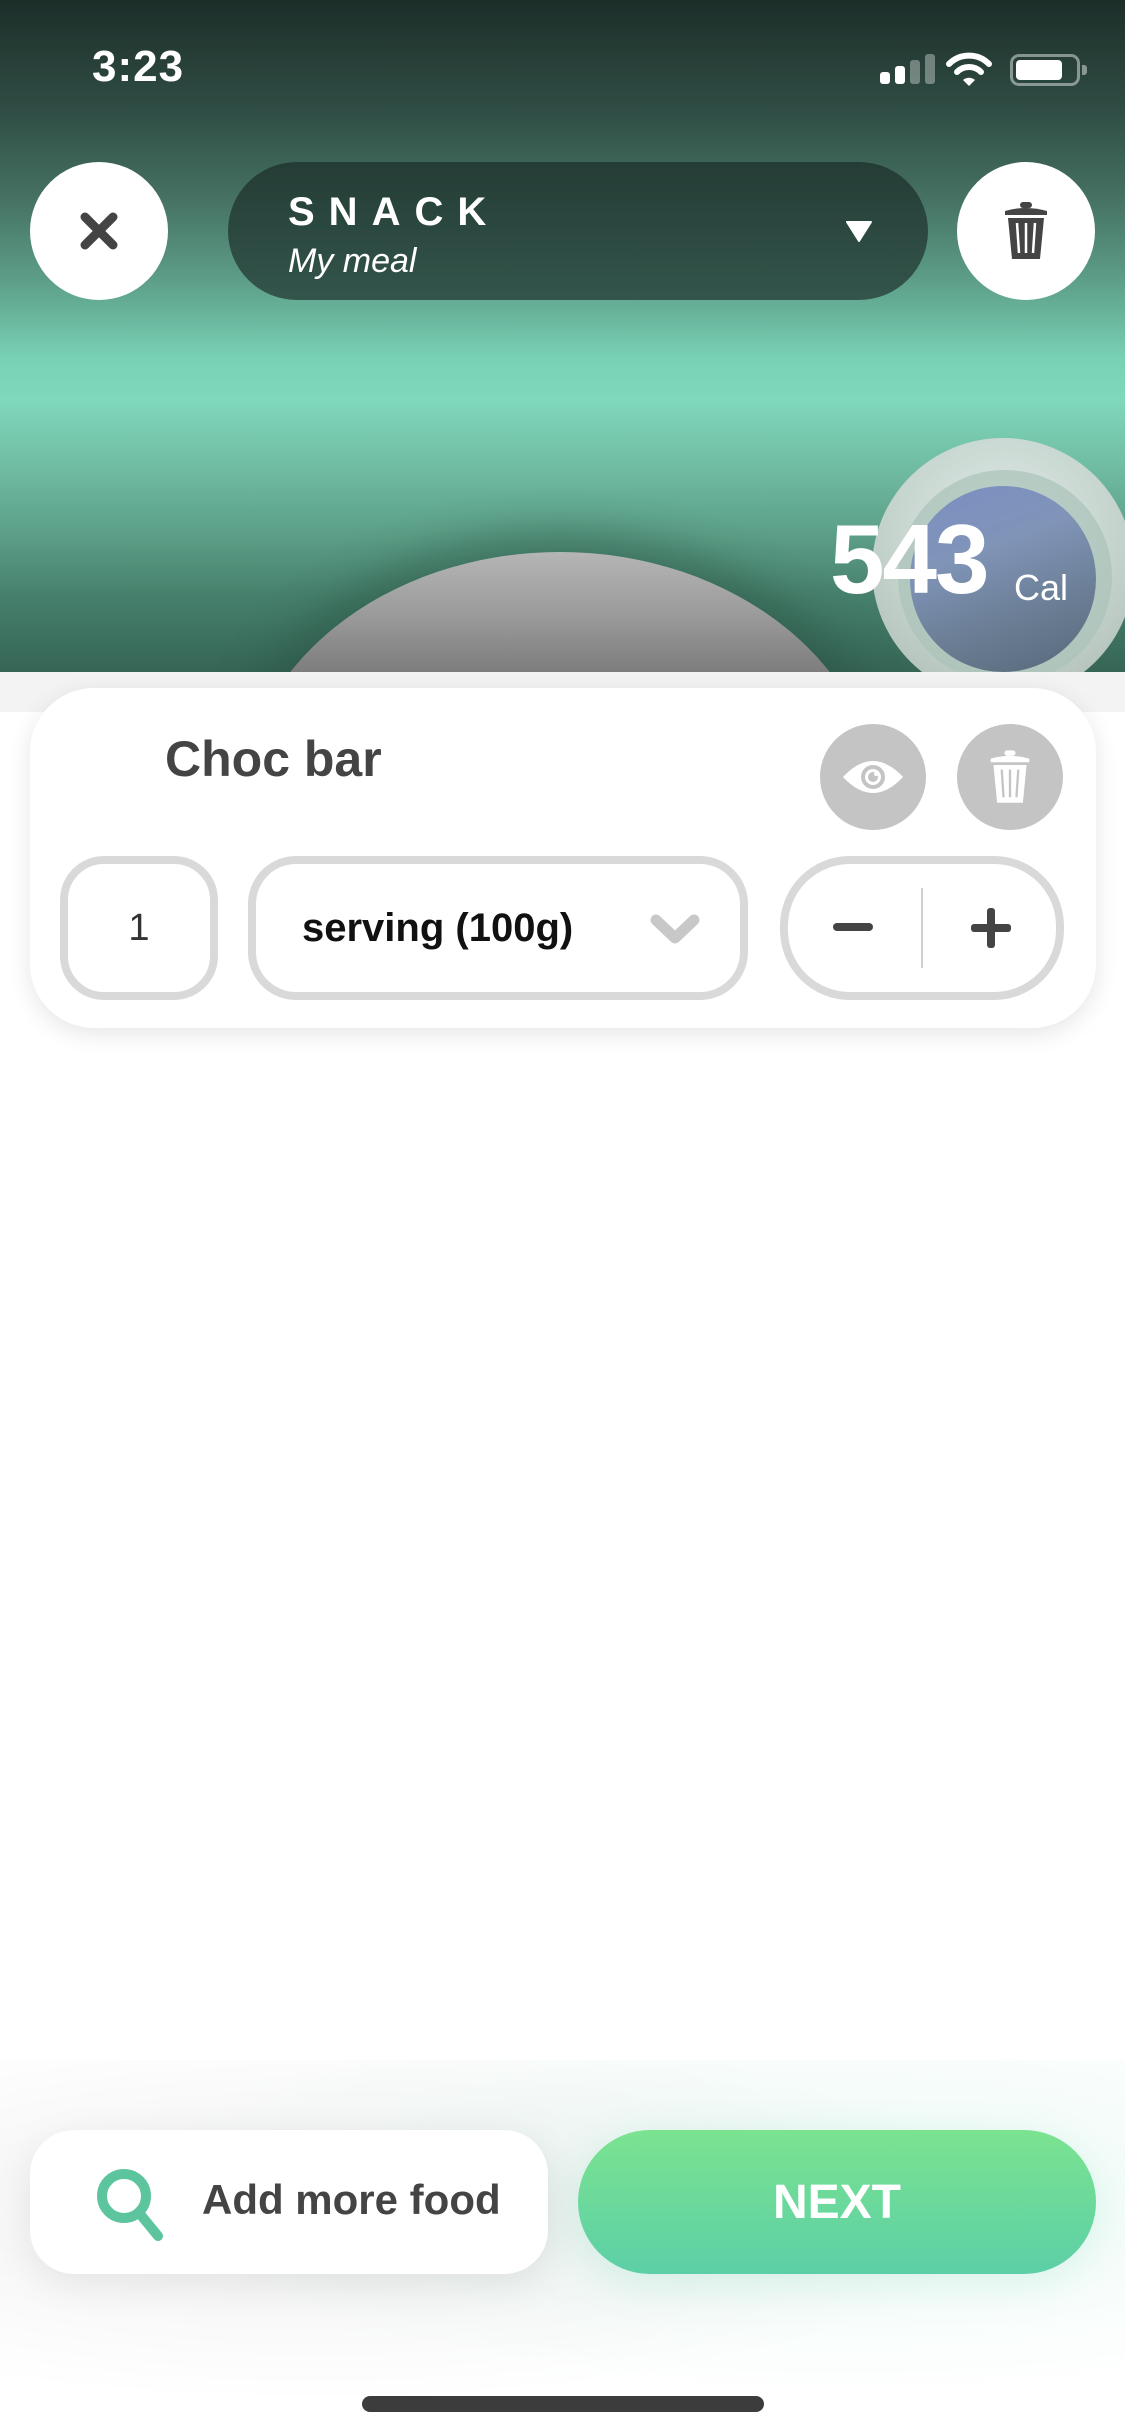  I want to click on food-item-card: Choc bar 1 serving (100g), so click(563, 858).